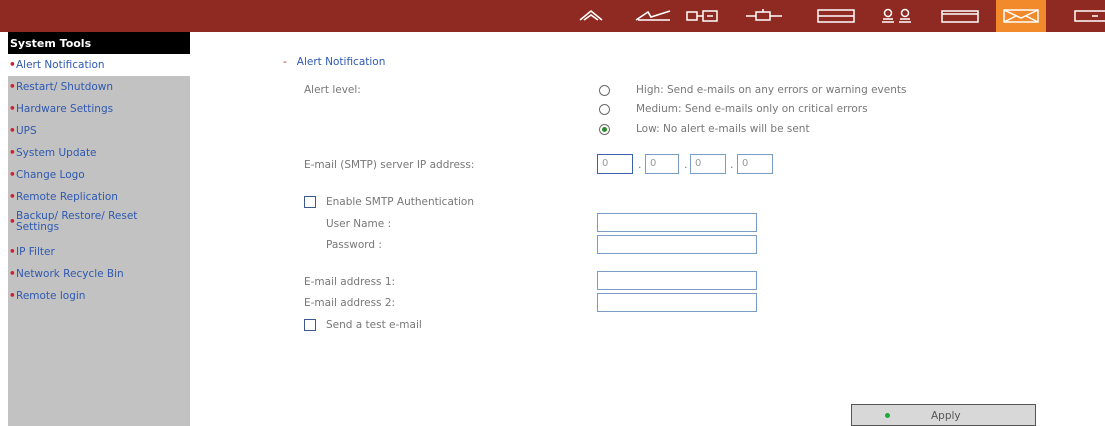 This screenshot has width=1105, height=426. Describe the element at coordinates (67, 197) in the screenshot. I see `sidebar-item-label: Remote Replication` at that location.